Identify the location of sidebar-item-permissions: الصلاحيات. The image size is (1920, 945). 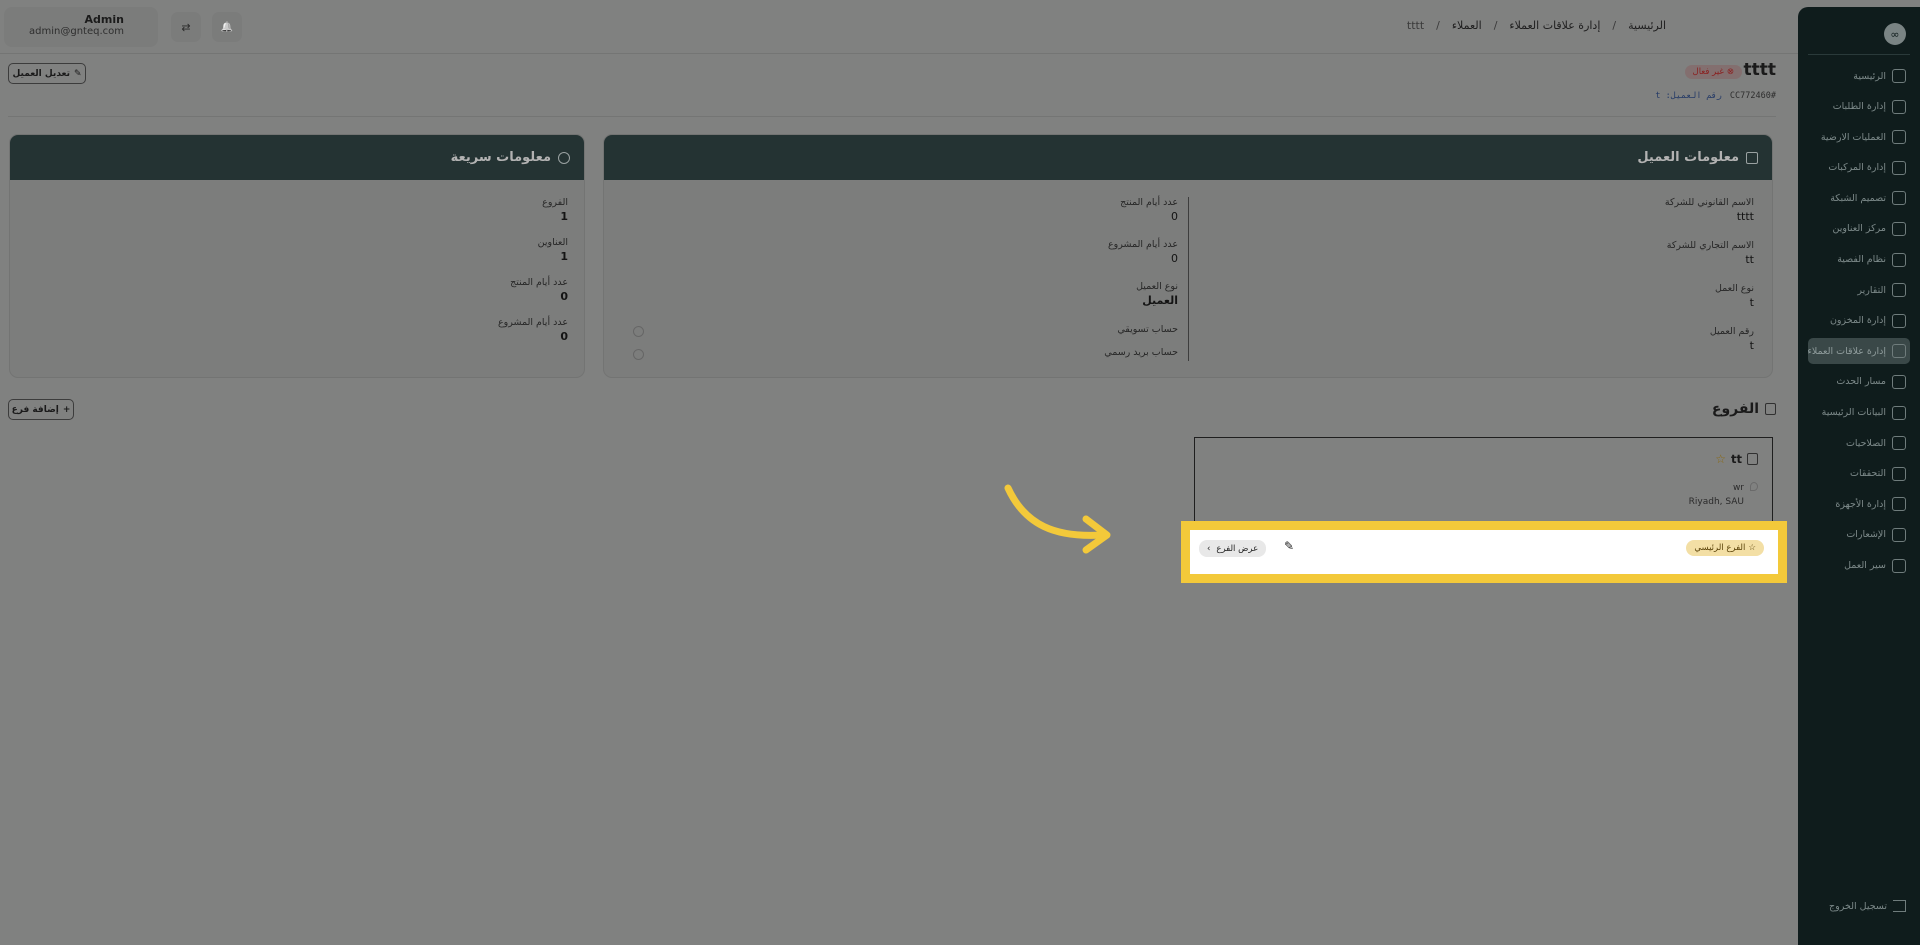
(1859, 443).